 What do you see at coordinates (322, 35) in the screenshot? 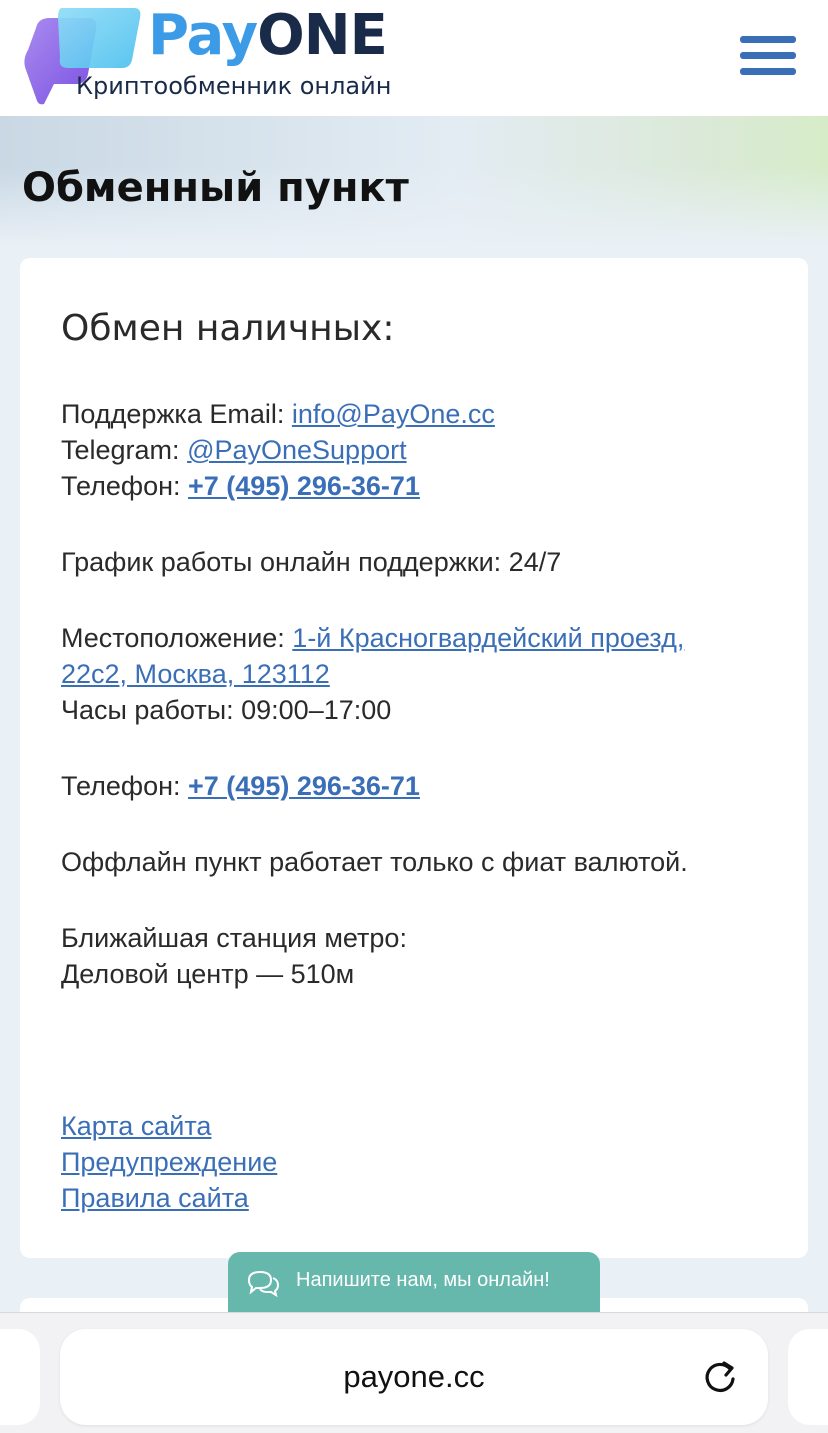
I see `brand-one: ONE` at bounding box center [322, 35].